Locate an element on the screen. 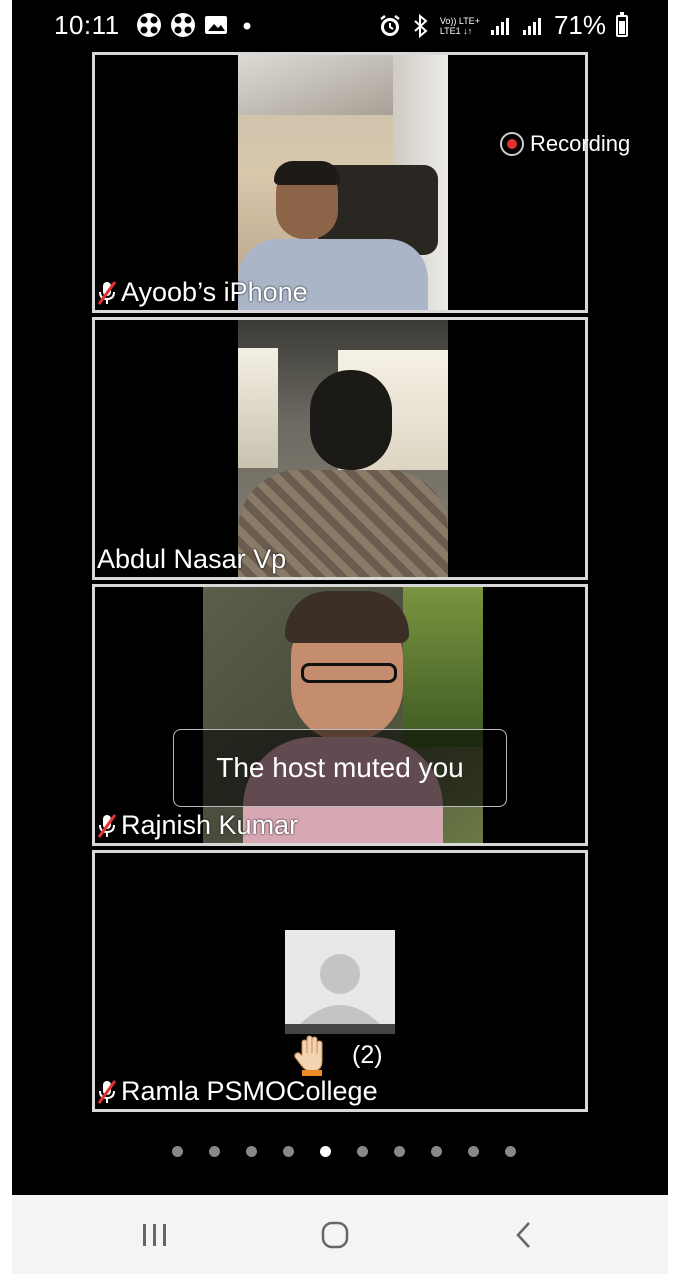 The width and height of the screenshot is (678, 1274). raised-hand-indicator: (2) is located at coordinates (336, 1055).